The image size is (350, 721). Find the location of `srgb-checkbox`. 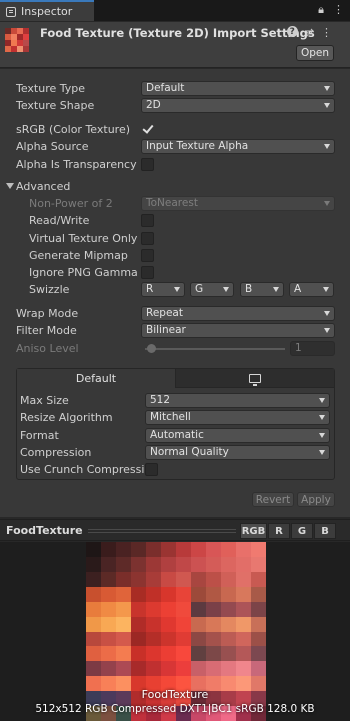

srgb-checkbox is located at coordinates (147, 129).